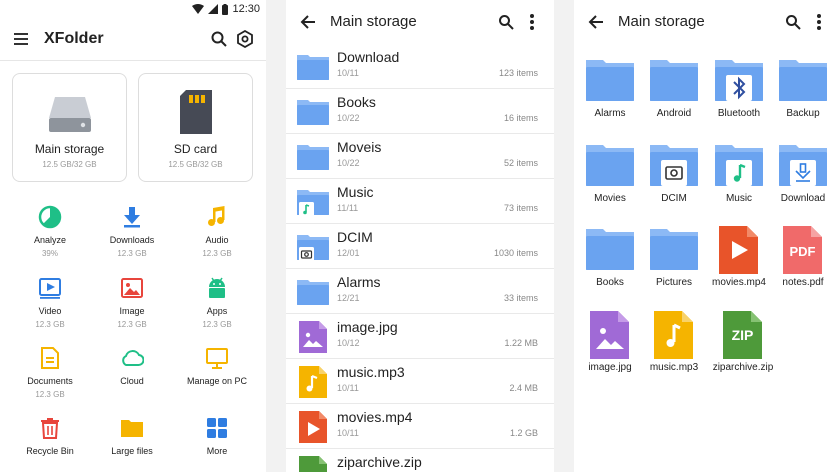 This screenshot has height=472, width=840. What do you see at coordinates (348, 388) in the screenshot?
I see `item-date: 10/11` at bounding box center [348, 388].